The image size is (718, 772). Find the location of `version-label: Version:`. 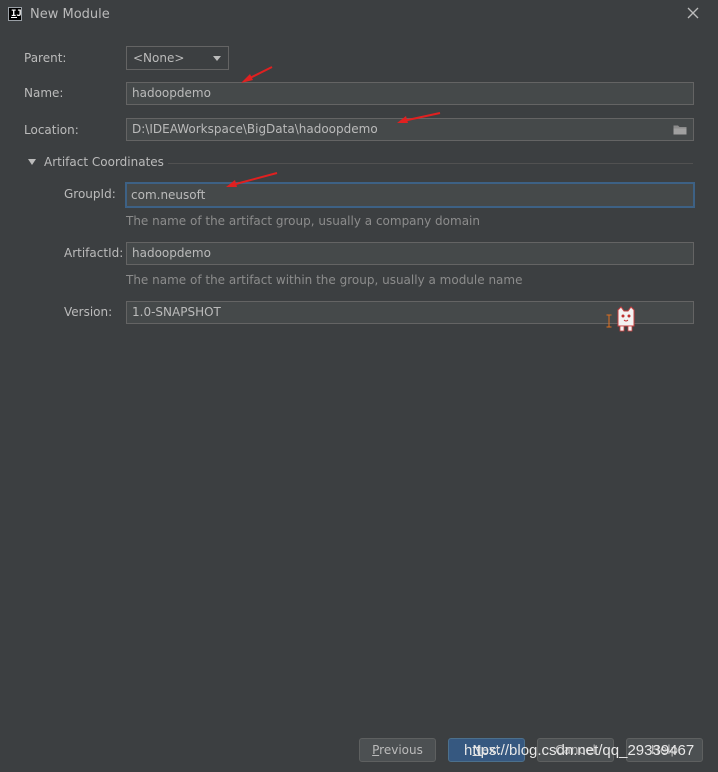

version-label: Version: is located at coordinates (88, 312).